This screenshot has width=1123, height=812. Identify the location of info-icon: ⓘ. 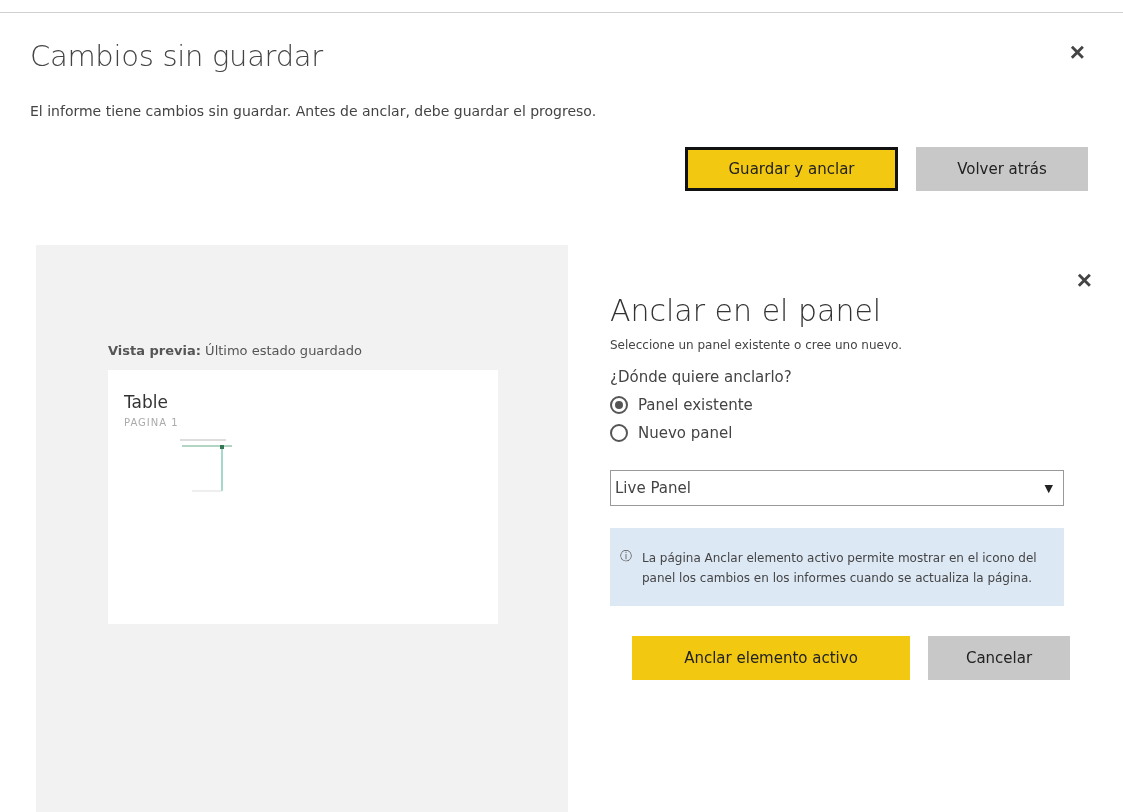
(626, 568).